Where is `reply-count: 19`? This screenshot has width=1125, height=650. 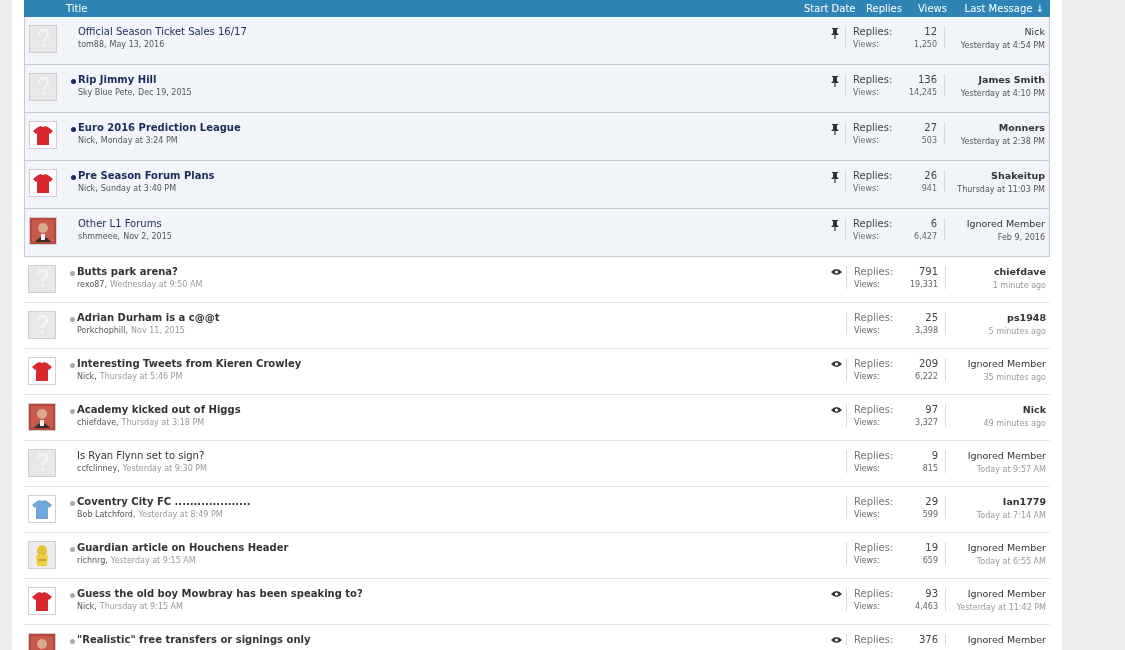
reply-count: 19 is located at coordinates (931, 547).